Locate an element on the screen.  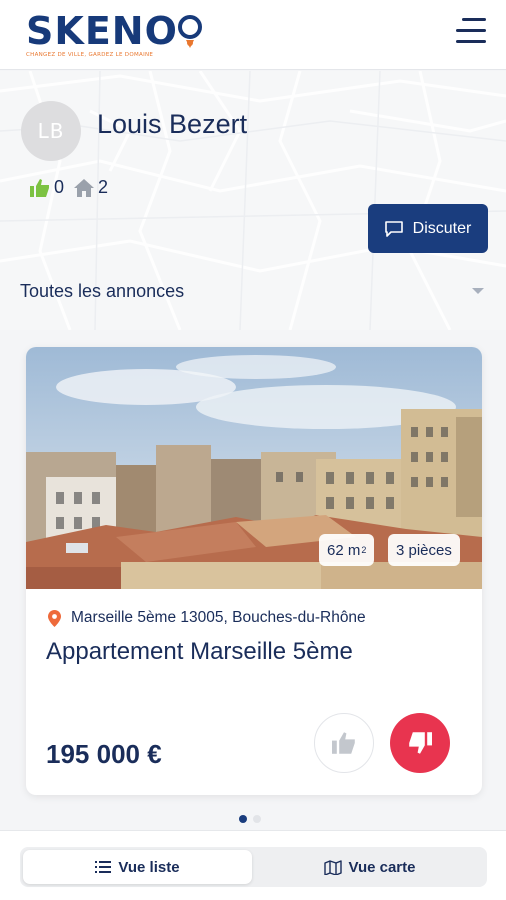
pagination-dot is located at coordinates (257, 819).